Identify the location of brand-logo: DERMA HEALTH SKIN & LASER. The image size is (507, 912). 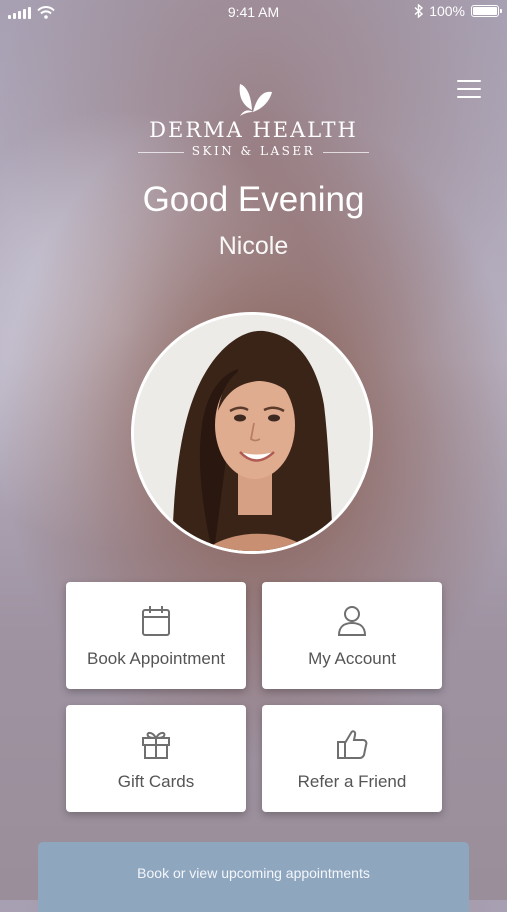
(253, 120).